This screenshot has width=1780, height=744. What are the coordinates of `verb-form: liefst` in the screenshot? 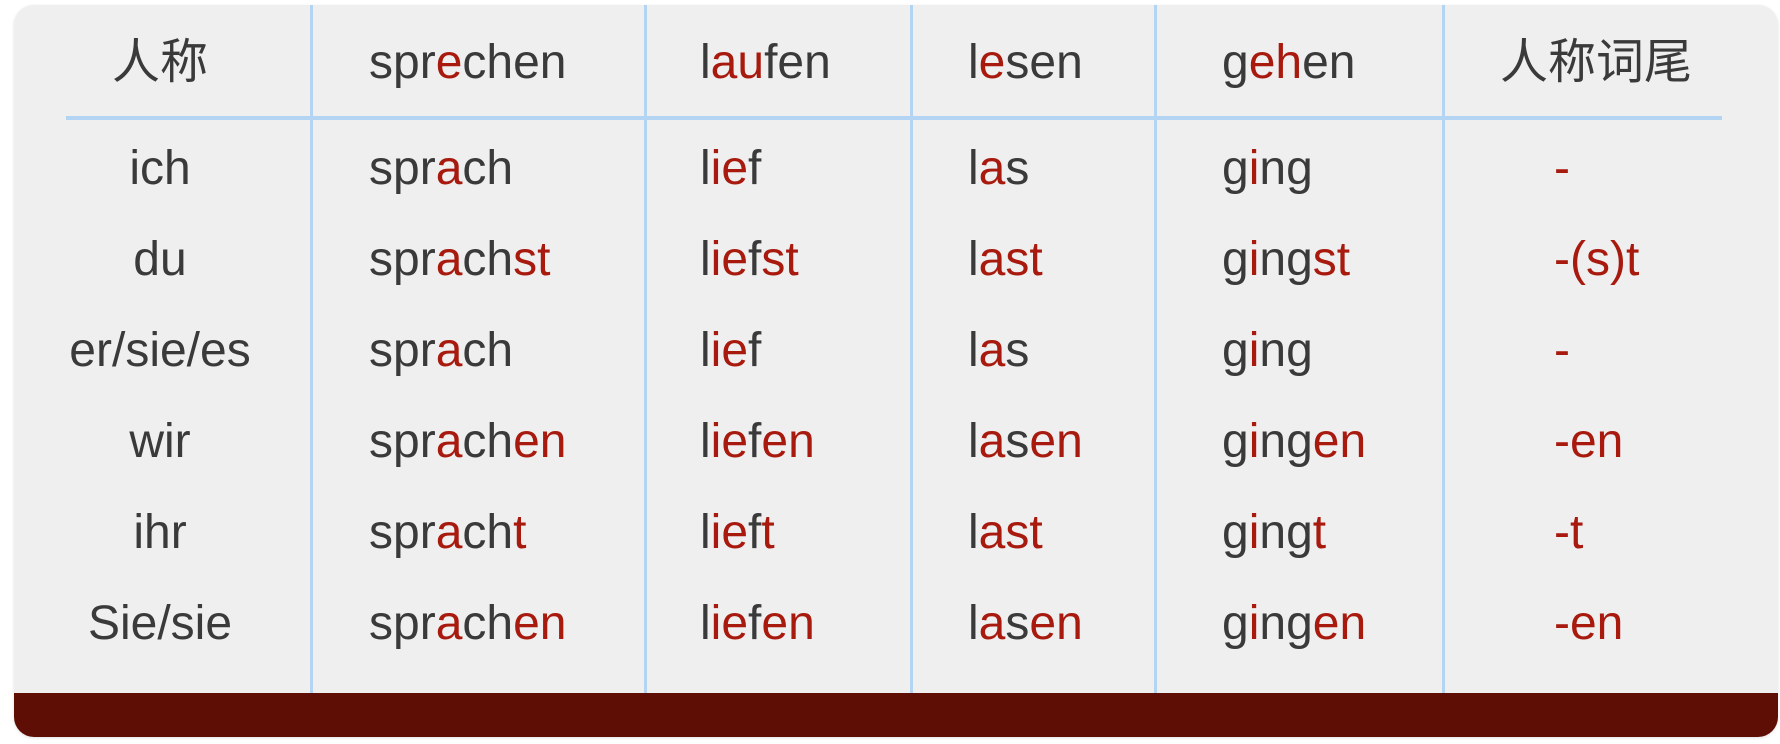 It's located at (749, 260).